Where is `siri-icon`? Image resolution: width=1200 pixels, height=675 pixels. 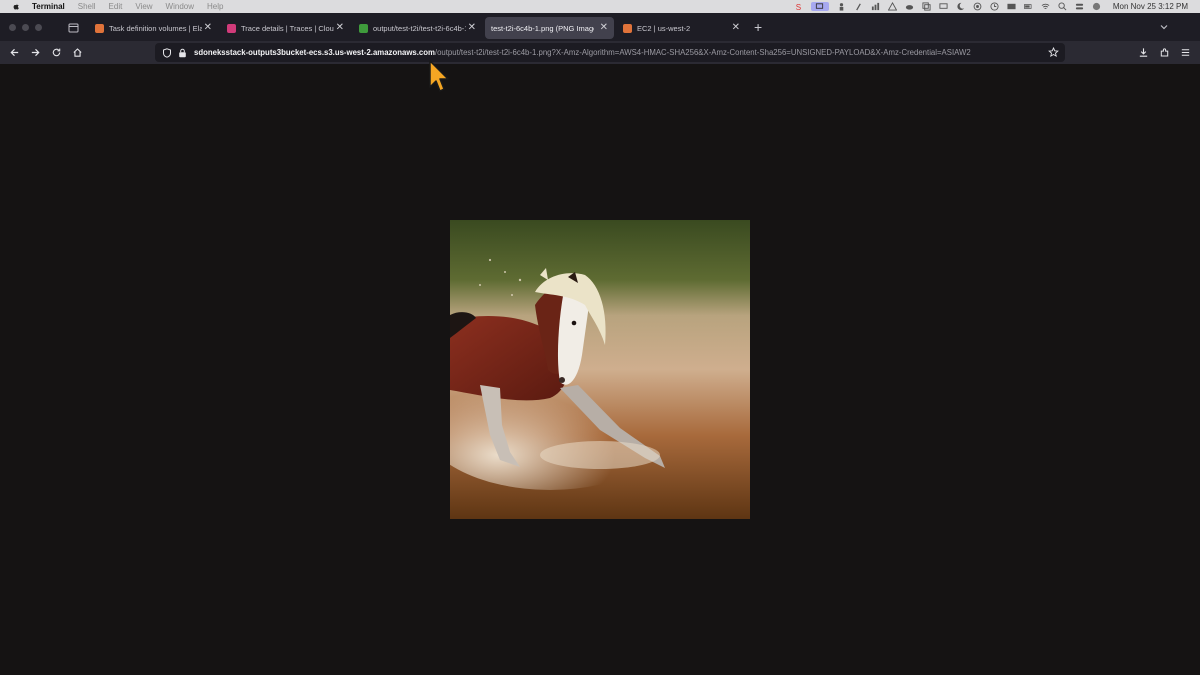
siri-icon is located at coordinates (1096, 6).